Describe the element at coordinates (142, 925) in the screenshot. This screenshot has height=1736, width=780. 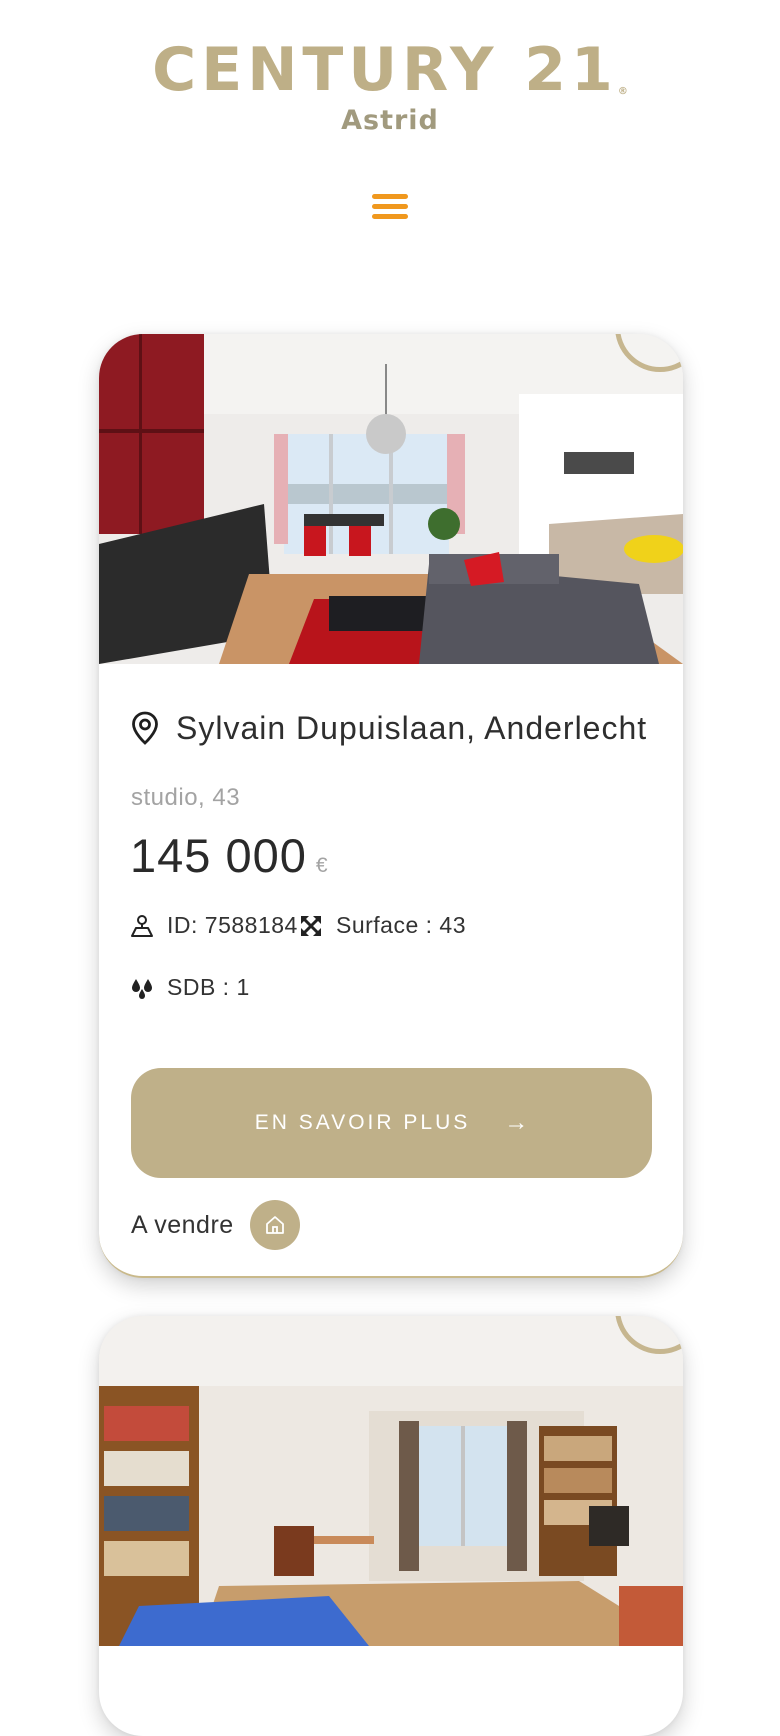
I see `map-person-icon` at that location.